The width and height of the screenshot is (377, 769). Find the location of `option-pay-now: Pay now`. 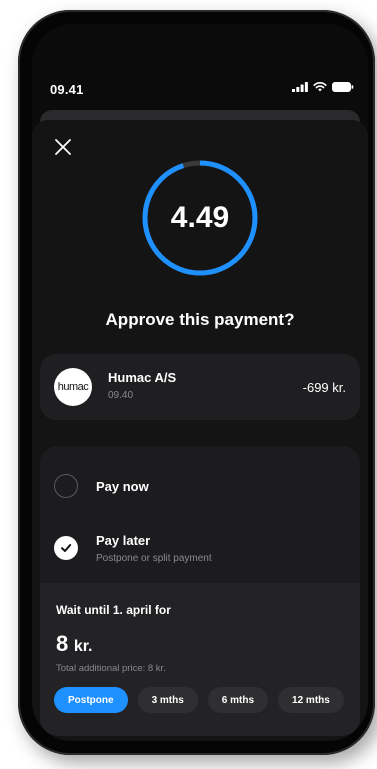

option-pay-now: Pay now is located at coordinates (200, 480).